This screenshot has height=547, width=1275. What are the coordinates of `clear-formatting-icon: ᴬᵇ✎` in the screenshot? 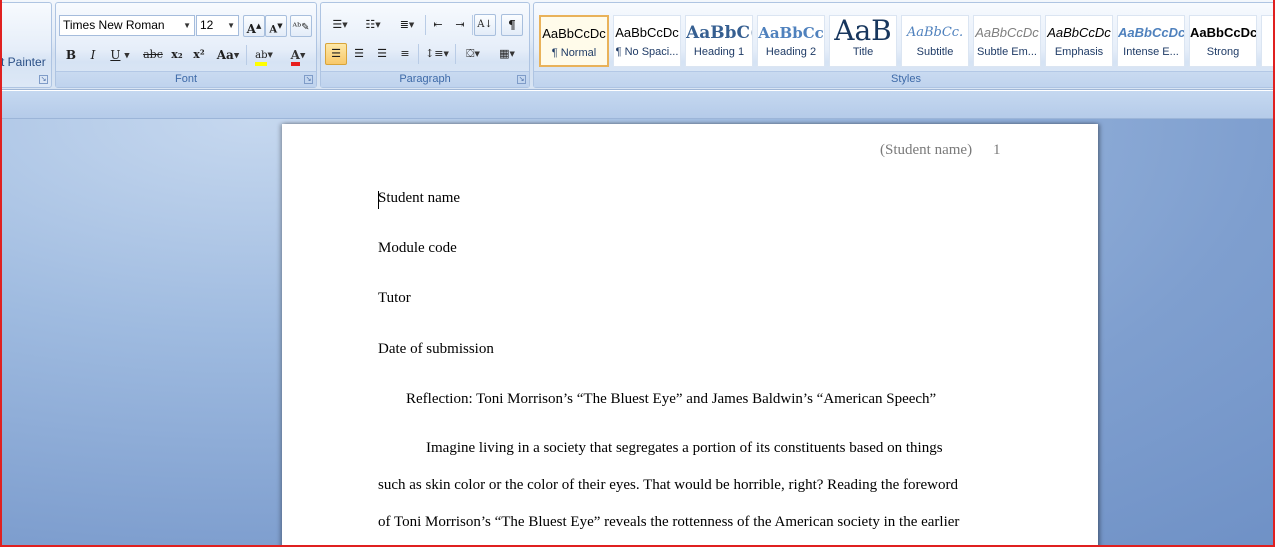 It's located at (301, 27).